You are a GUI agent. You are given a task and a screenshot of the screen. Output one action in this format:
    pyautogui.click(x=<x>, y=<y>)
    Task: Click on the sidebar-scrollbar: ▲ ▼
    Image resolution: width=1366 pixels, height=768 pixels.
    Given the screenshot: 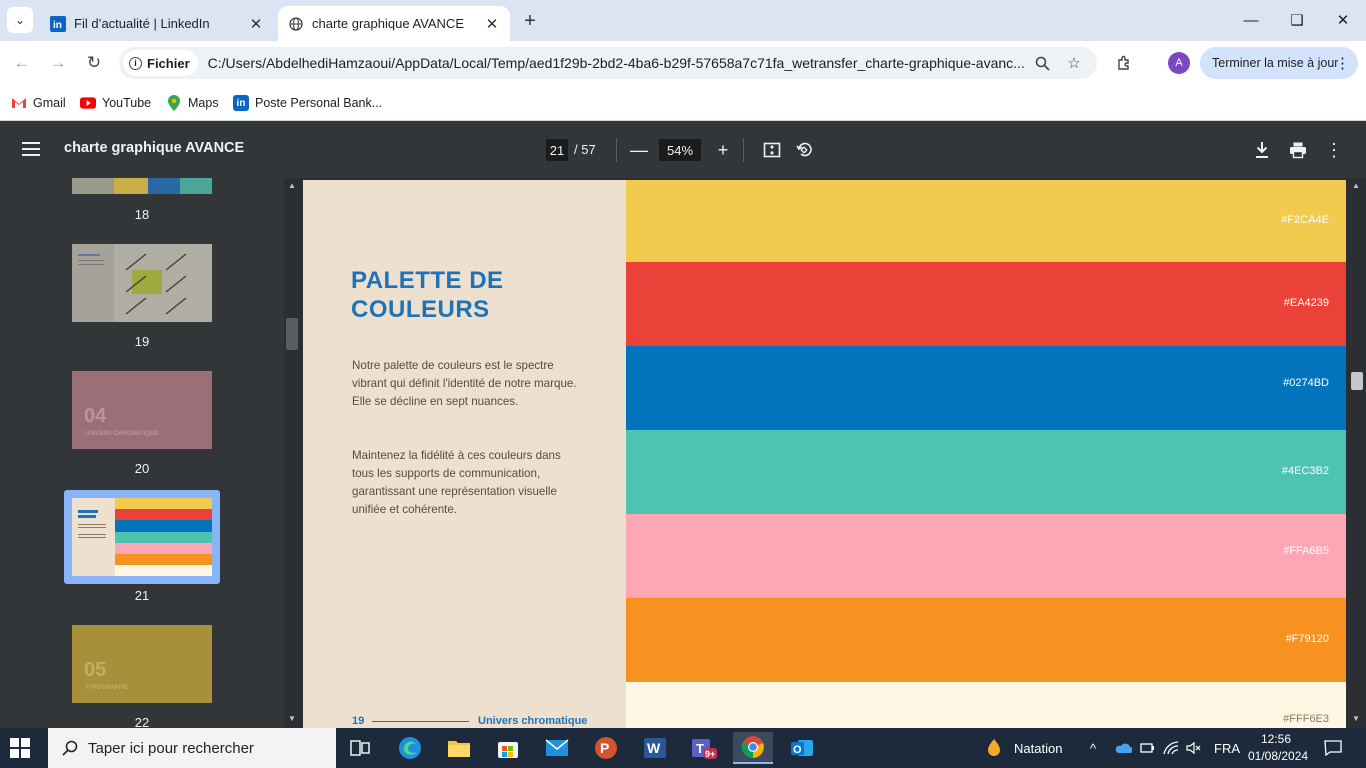 What is the action you would take?
    pyautogui.click(x=293, y=453)
    